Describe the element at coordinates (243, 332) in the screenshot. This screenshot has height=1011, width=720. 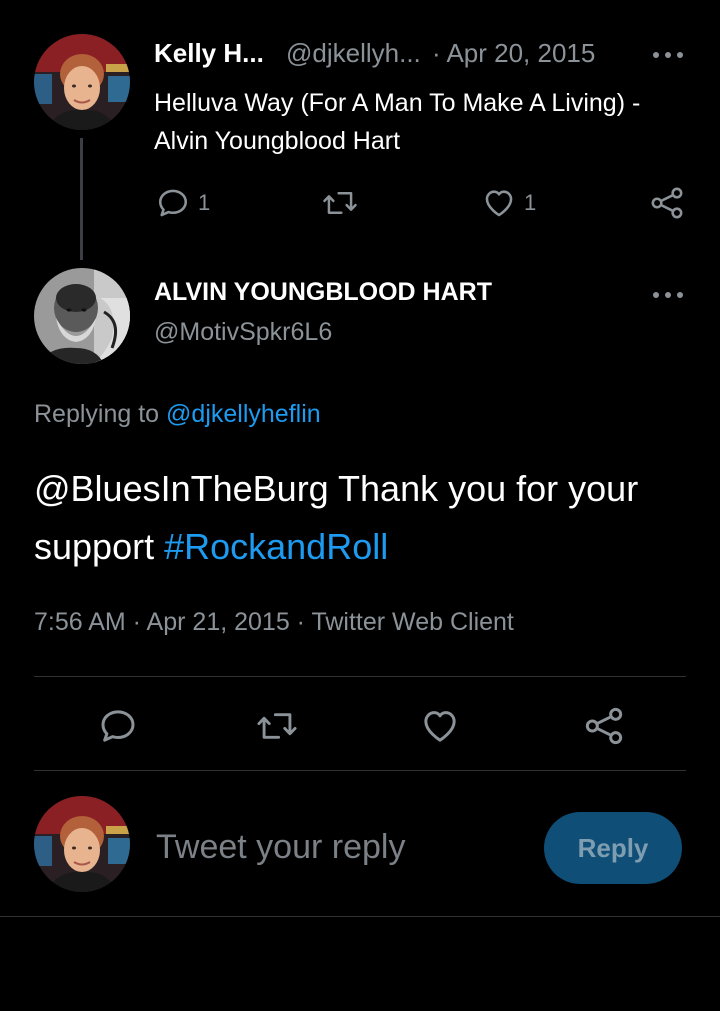
I see `main-author-handle: @MotivSpkr6L6` at that location.